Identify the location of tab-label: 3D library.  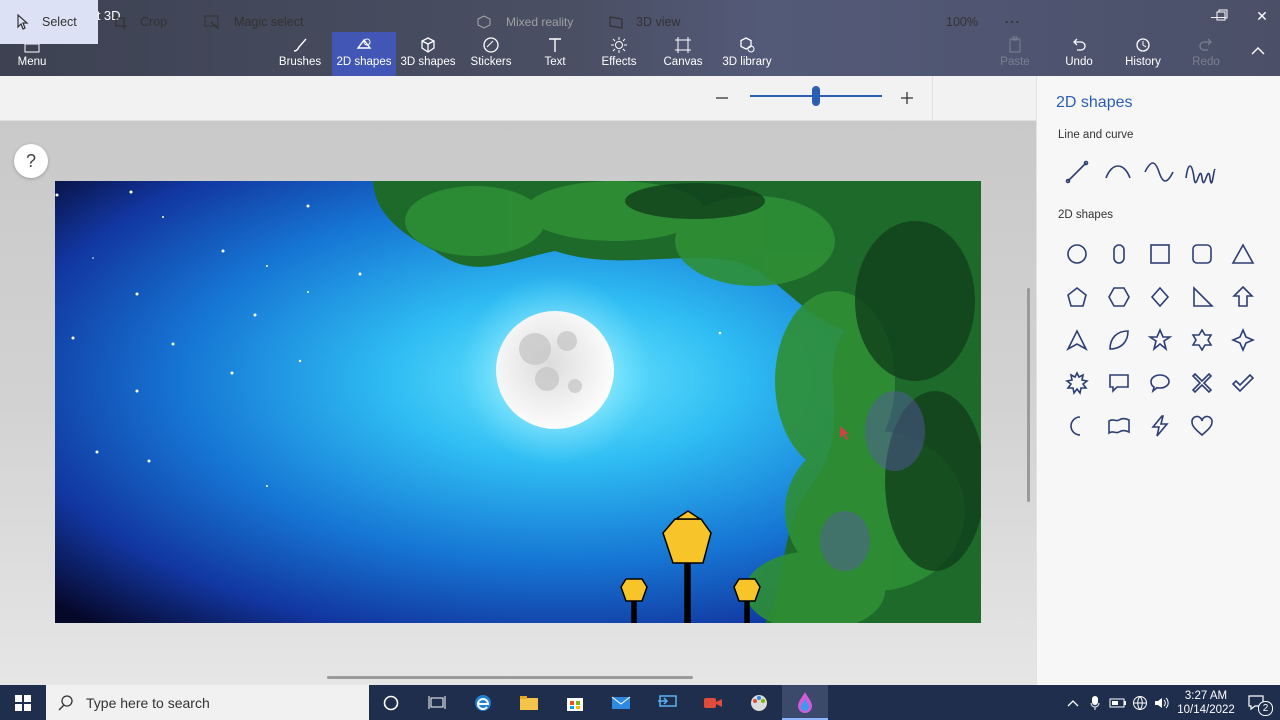
(747, 62).